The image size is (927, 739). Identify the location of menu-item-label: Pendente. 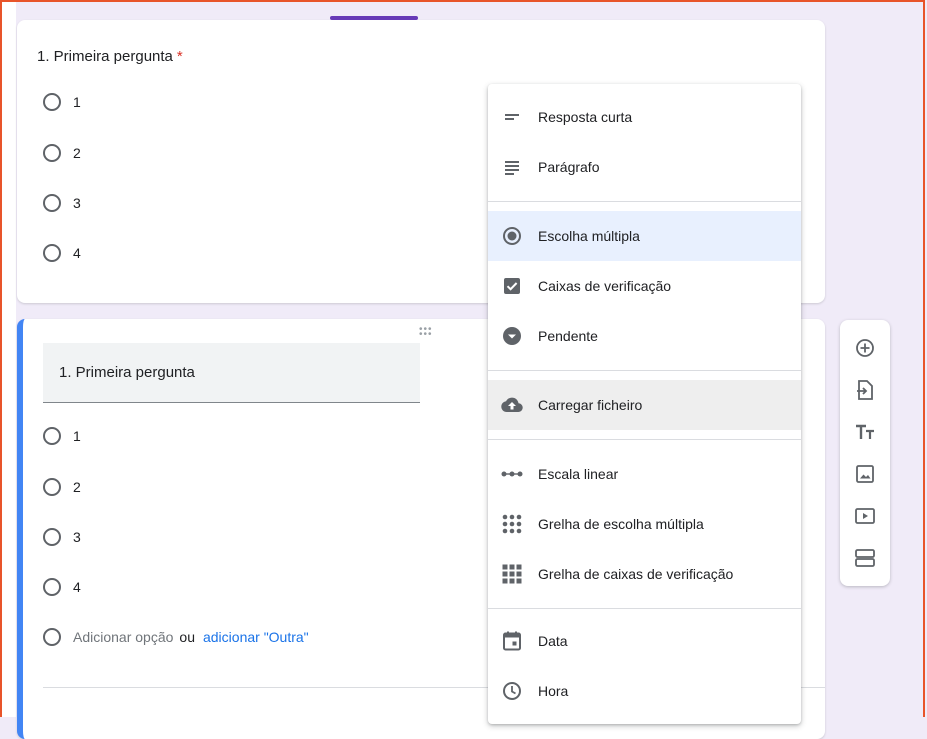
(568, 336).